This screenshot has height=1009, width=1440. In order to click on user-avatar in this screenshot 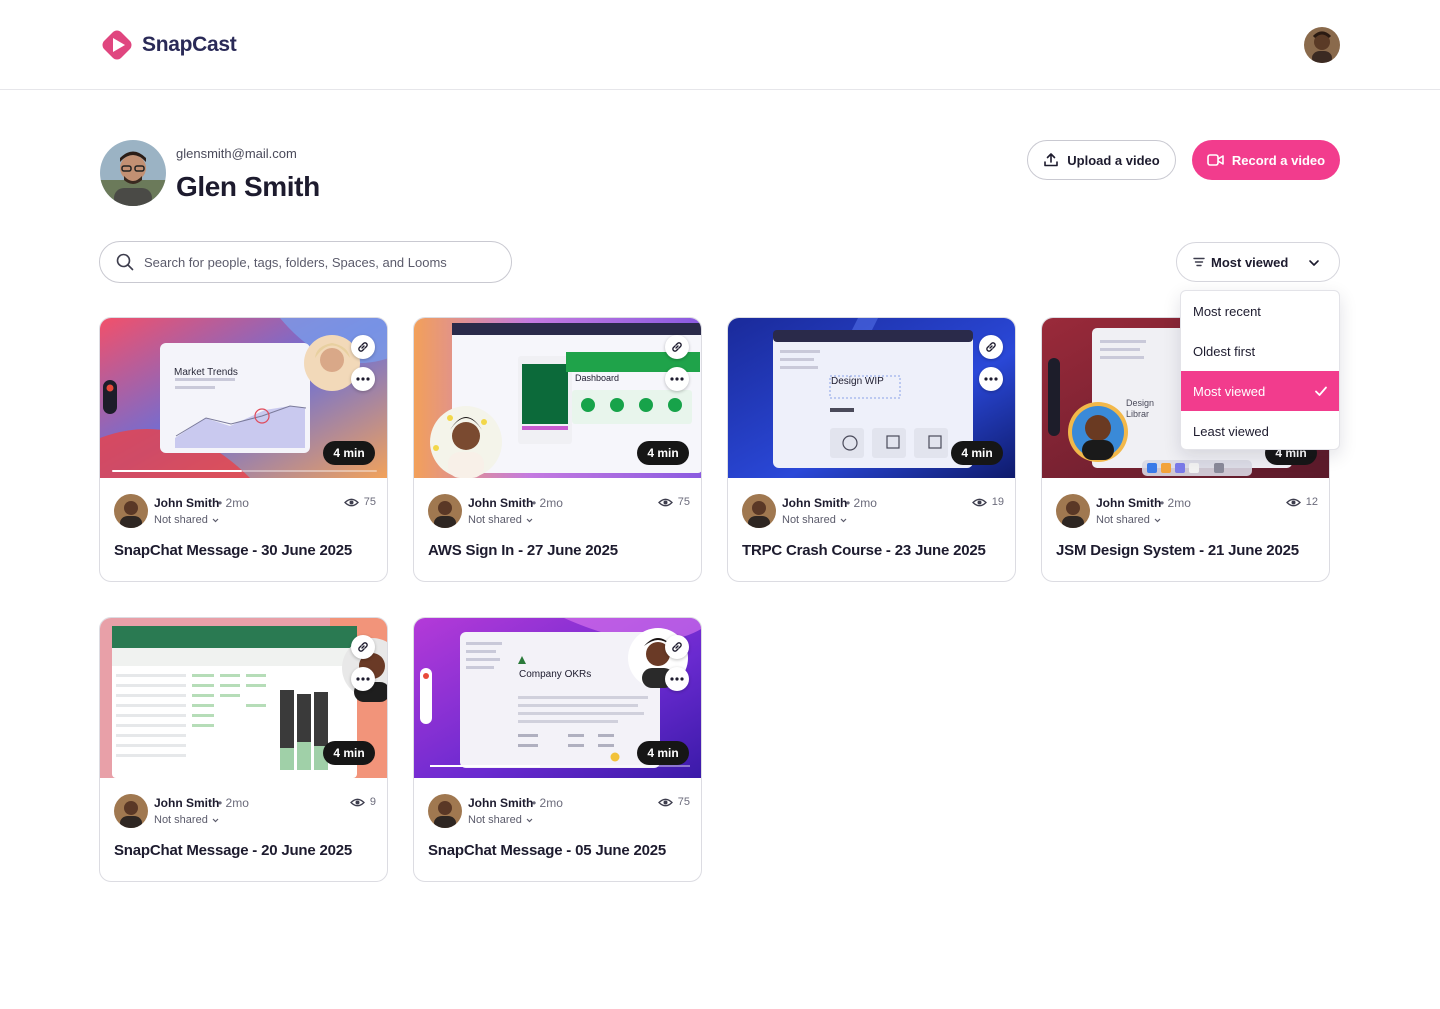, I will do `click(1322, 45)`.